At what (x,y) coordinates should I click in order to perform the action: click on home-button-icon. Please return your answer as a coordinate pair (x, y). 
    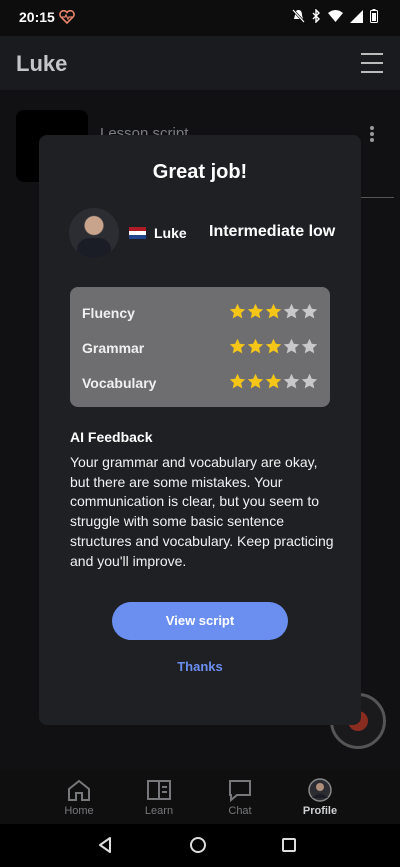
    Looking at the image, I should click on (198, 845).